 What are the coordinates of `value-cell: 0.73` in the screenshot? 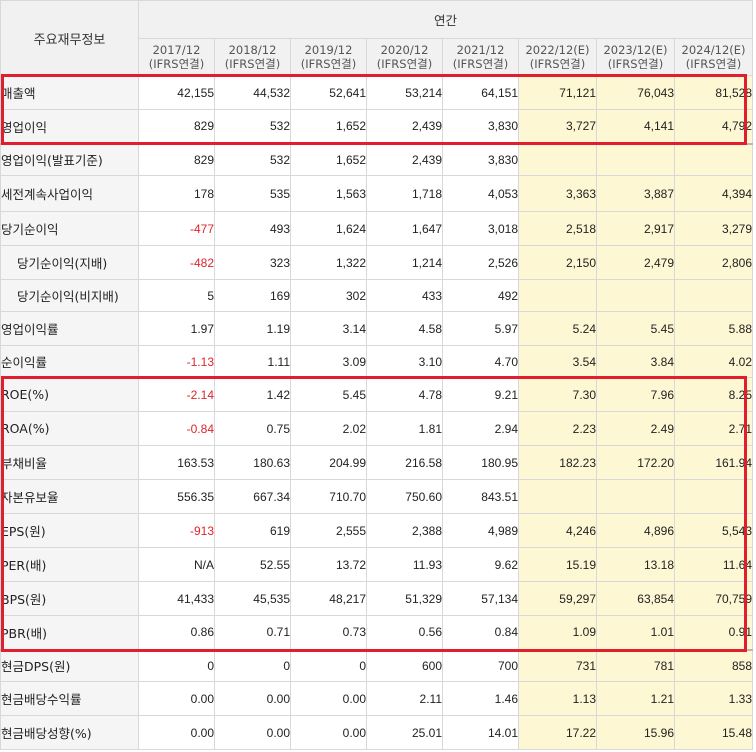 It's located at (328, 632).